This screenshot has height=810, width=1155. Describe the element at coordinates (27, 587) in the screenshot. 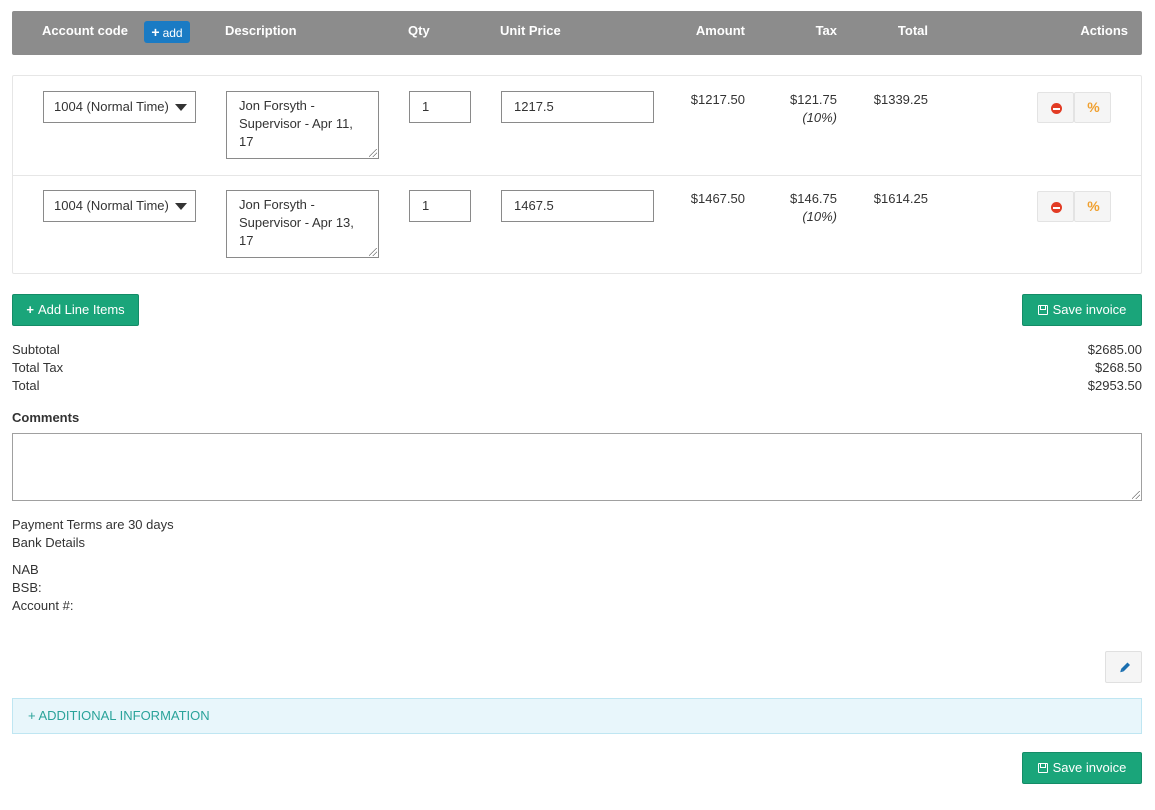

I see `bsb-text: BSB:` at that location.